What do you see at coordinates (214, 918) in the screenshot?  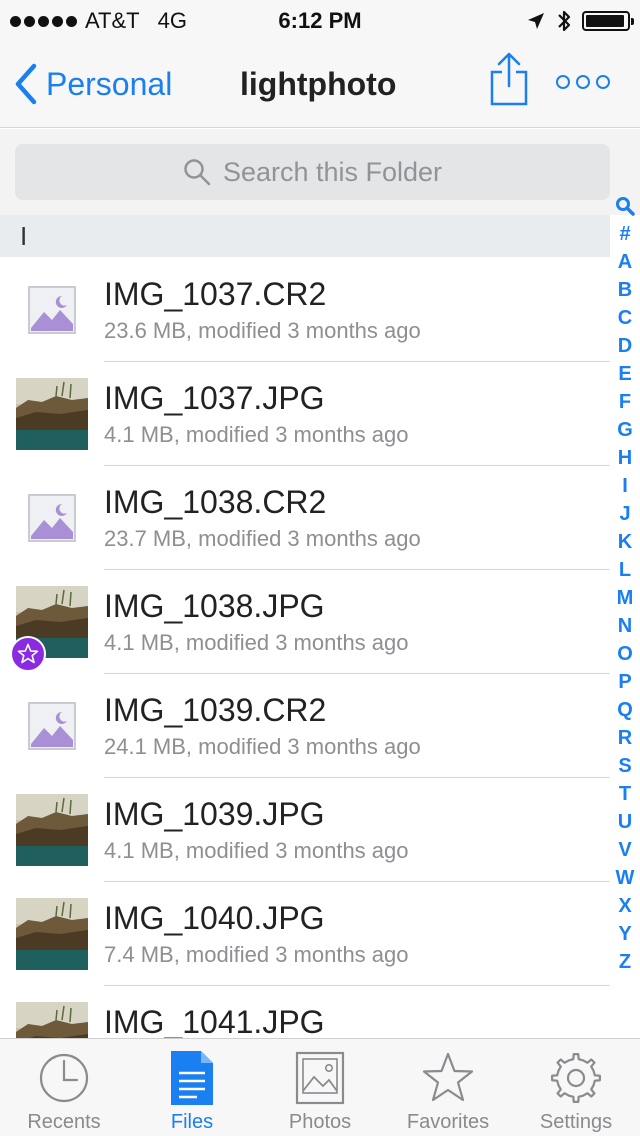 I see `file-name: IMG_1040.JPG` at bounding box center [214, 918].